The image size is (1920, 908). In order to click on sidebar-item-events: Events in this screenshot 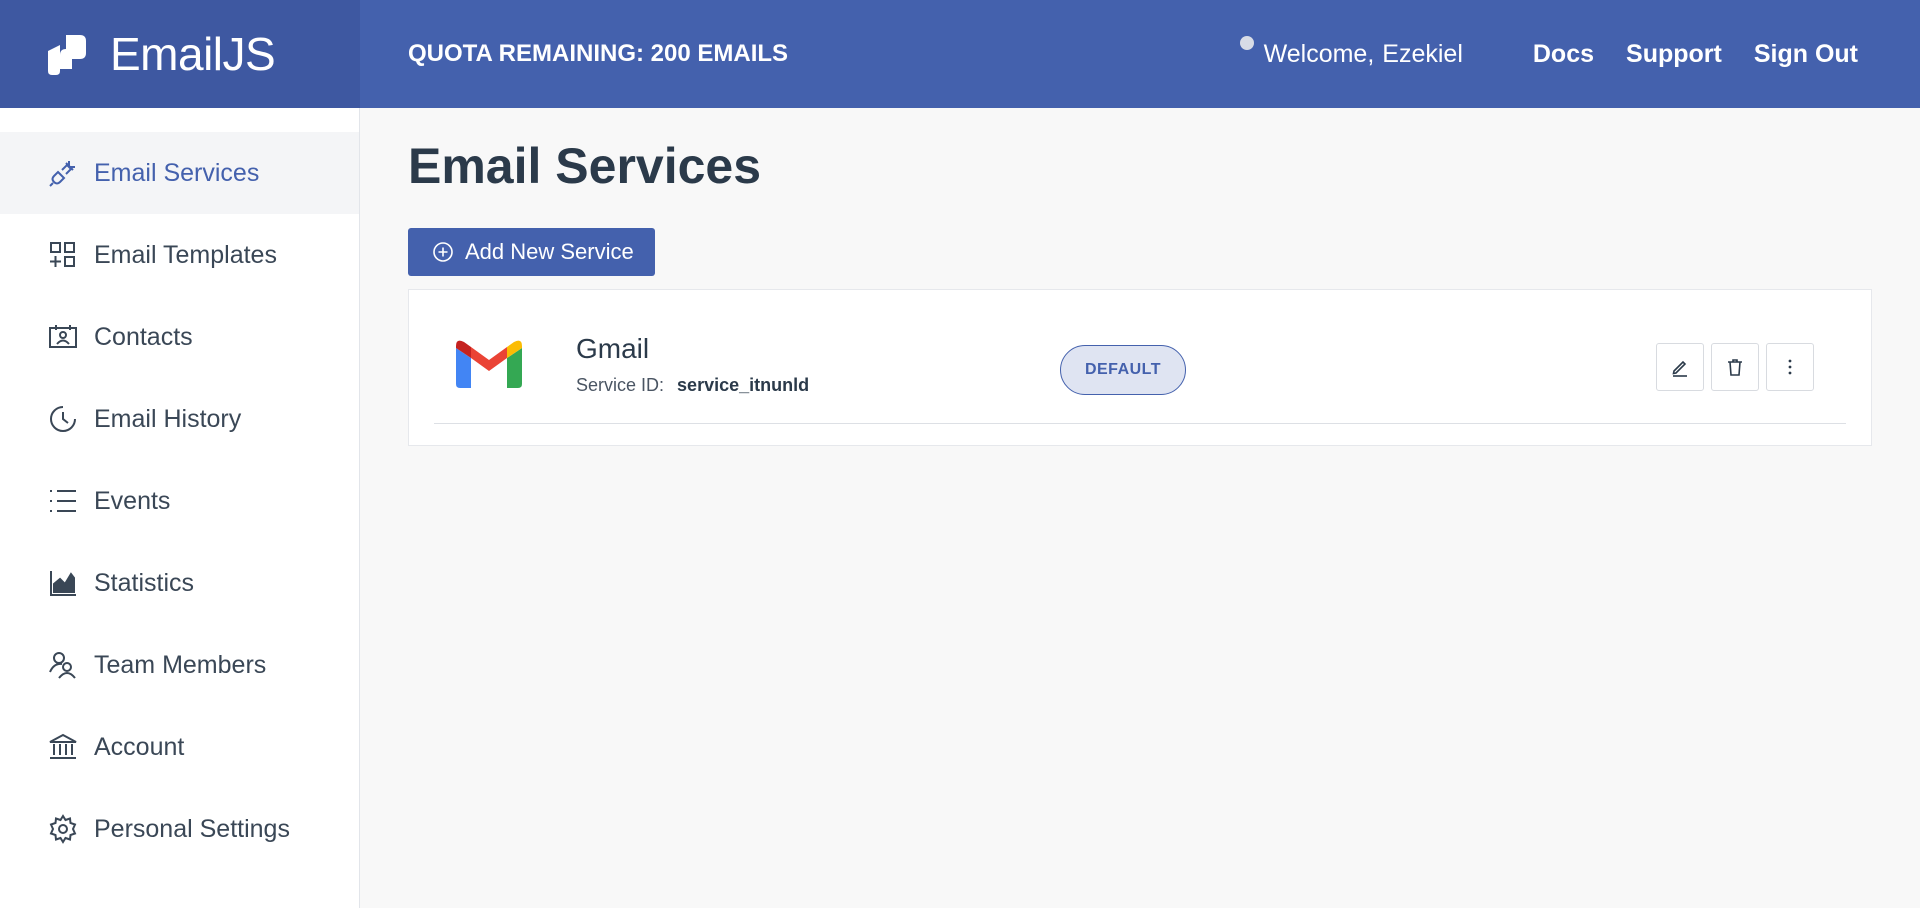, I will do `click(179, 501)`.